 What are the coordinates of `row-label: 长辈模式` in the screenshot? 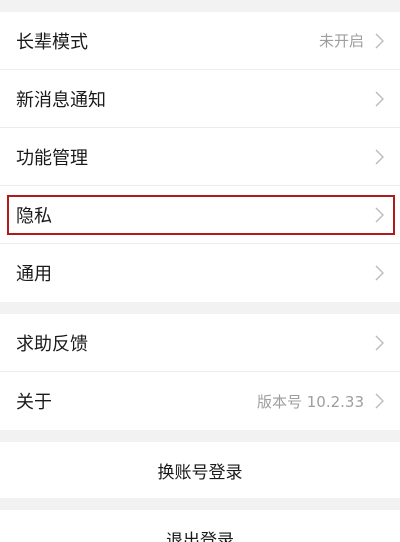 It's located at (52, 42).